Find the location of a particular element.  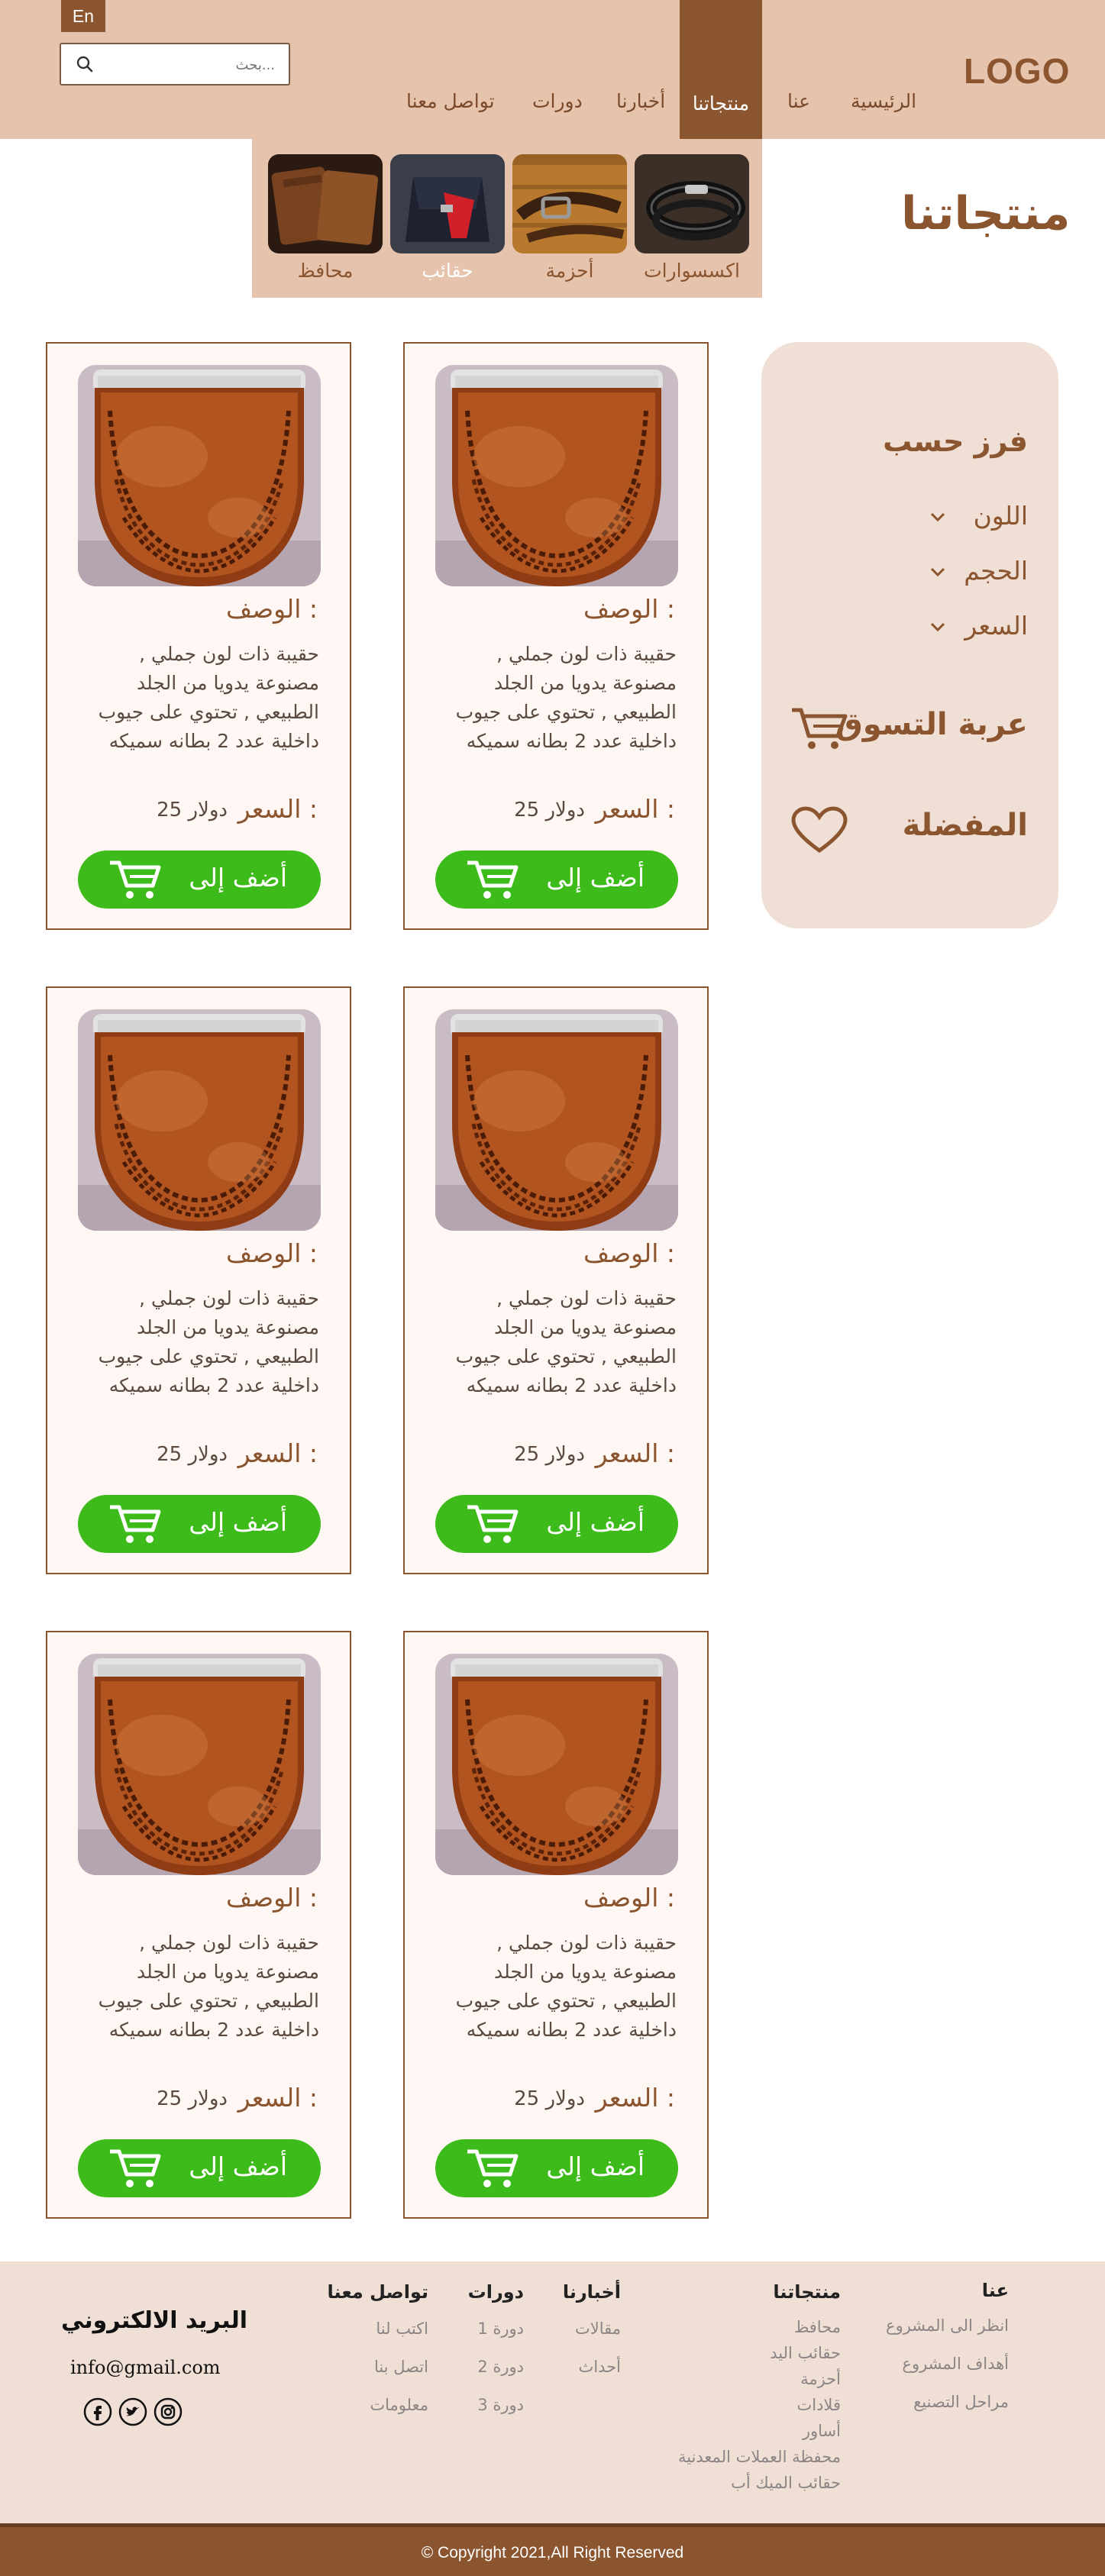

footer-link: دورة 2 is located at coordinates (500, 2367).